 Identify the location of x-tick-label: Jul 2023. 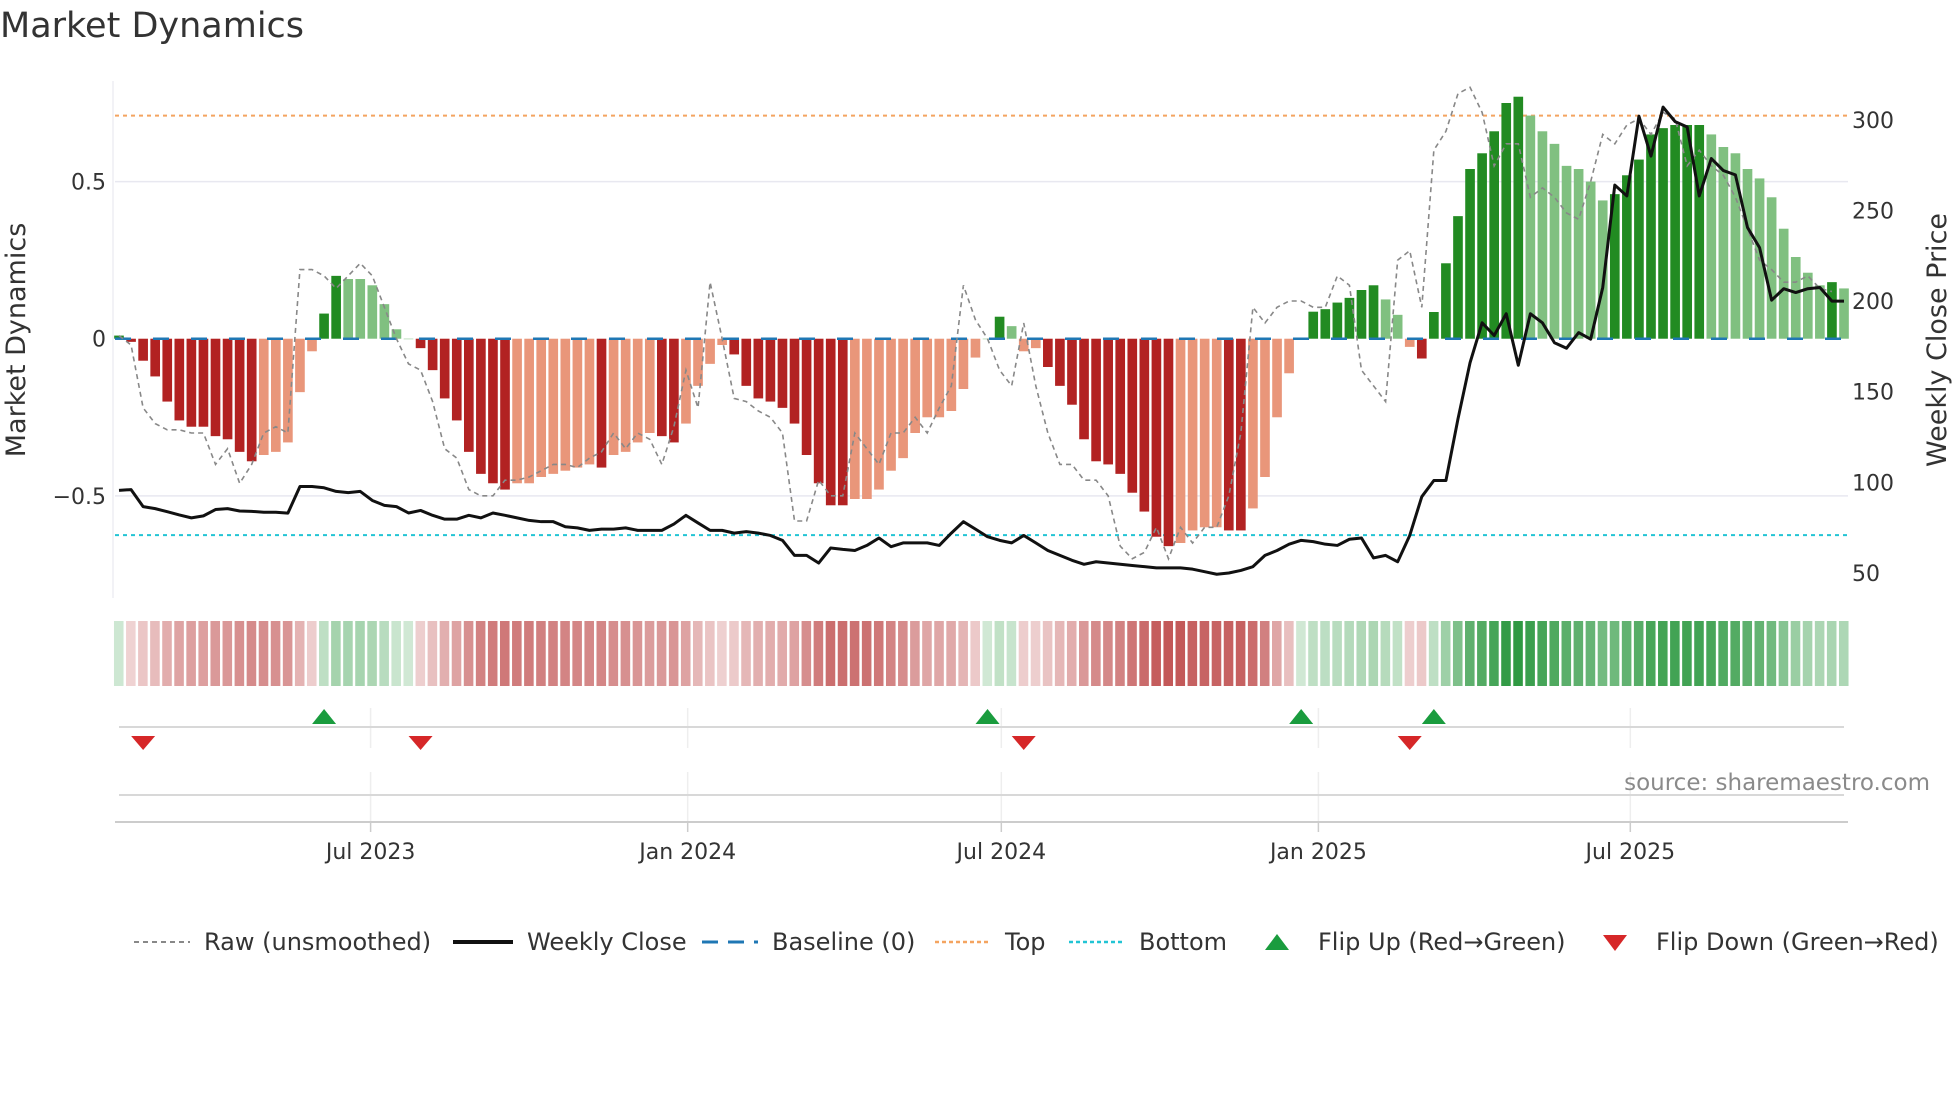
(370, 852).